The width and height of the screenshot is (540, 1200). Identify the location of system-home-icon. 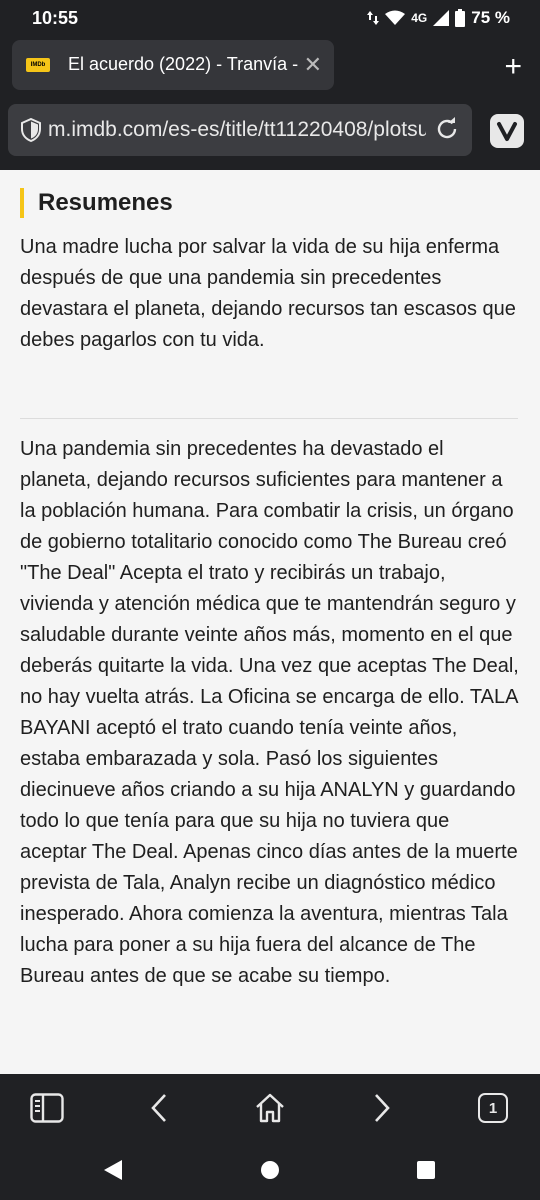
(270, 1170).